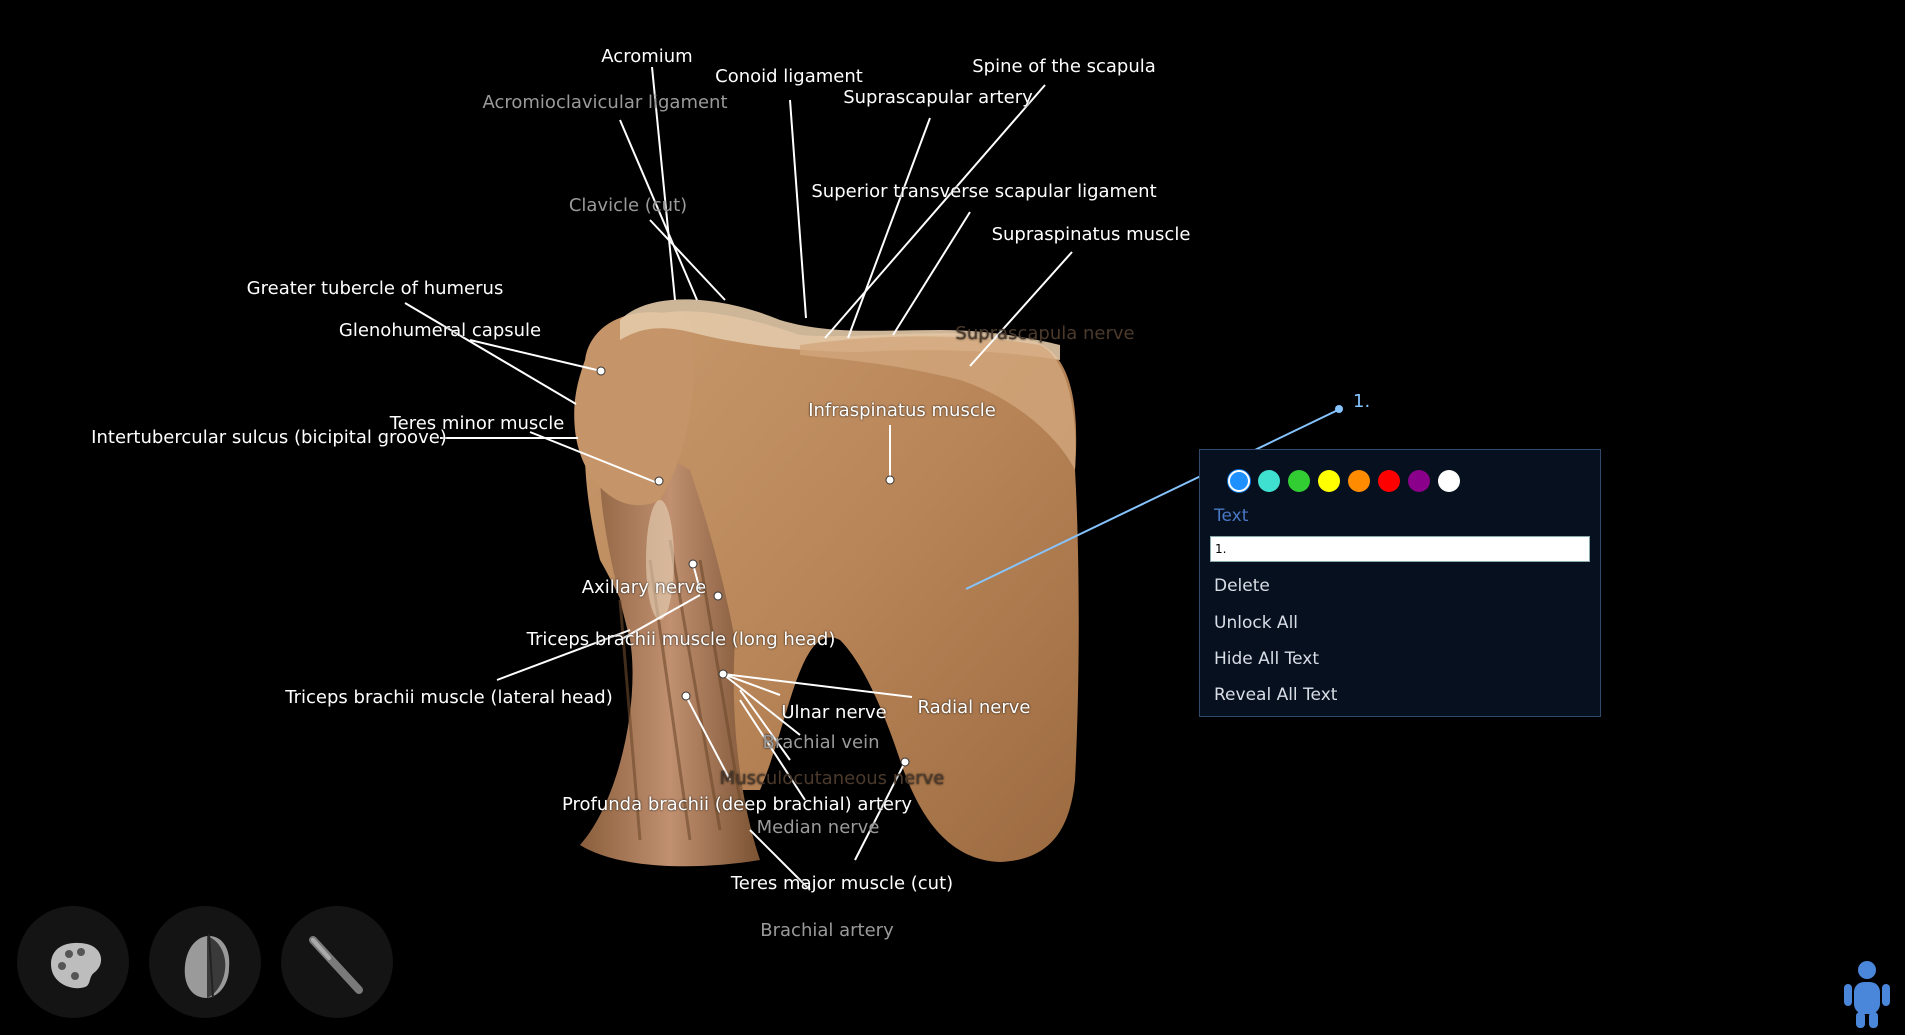  What do you see at coordinates (1275, 695) in the screenshot?
I see `reveal-all-text-menu-item: Reveal All Text` at bounding box center [1275, 695].